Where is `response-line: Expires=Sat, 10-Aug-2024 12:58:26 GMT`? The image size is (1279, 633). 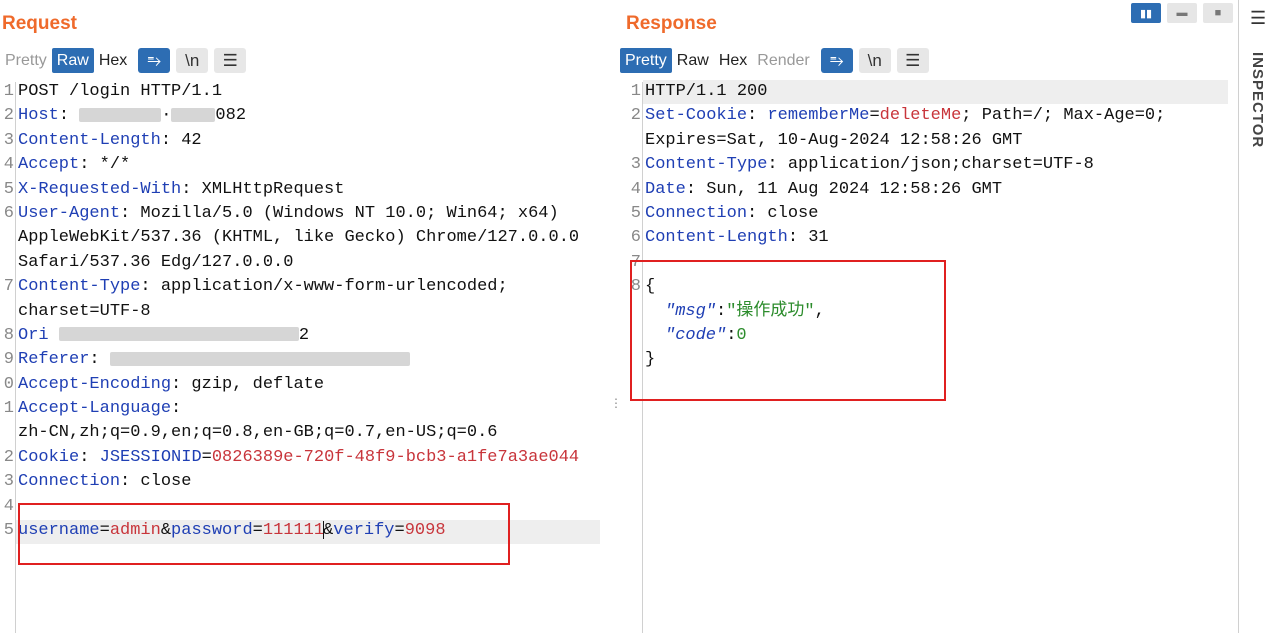 response-line: Expires=Sat, 10-Aug-2024 12:58:26 GMT is located at coordinates (834, 140).